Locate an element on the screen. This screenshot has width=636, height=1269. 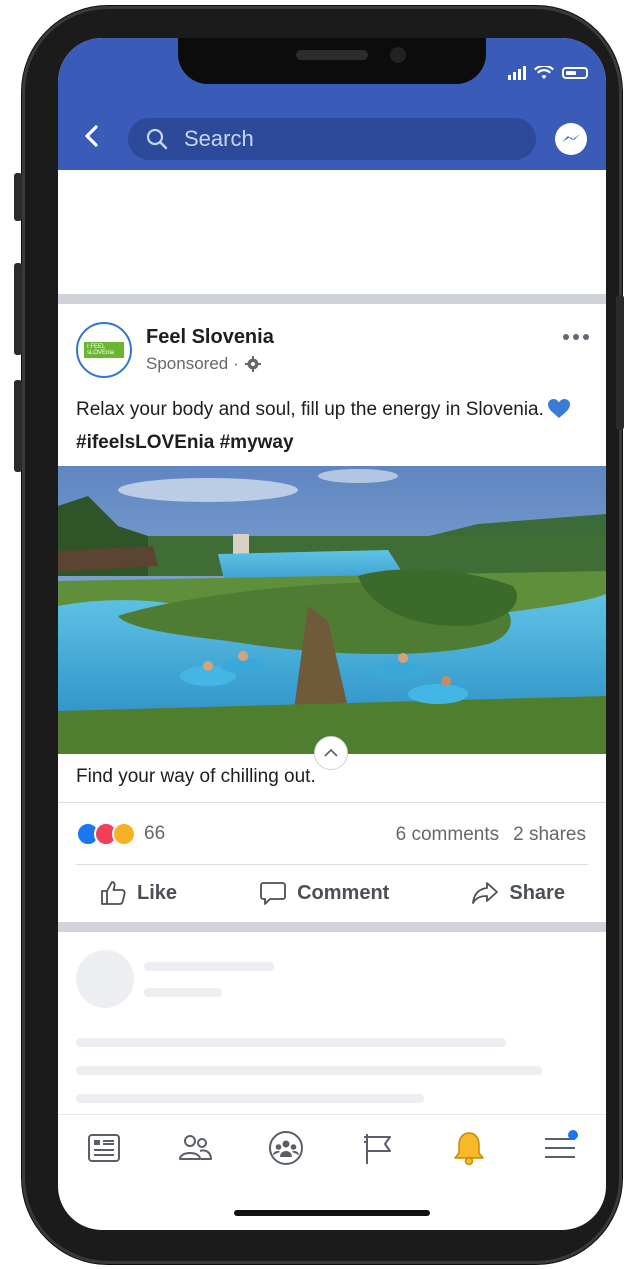
search-icon is located at coordinates (157, 139).